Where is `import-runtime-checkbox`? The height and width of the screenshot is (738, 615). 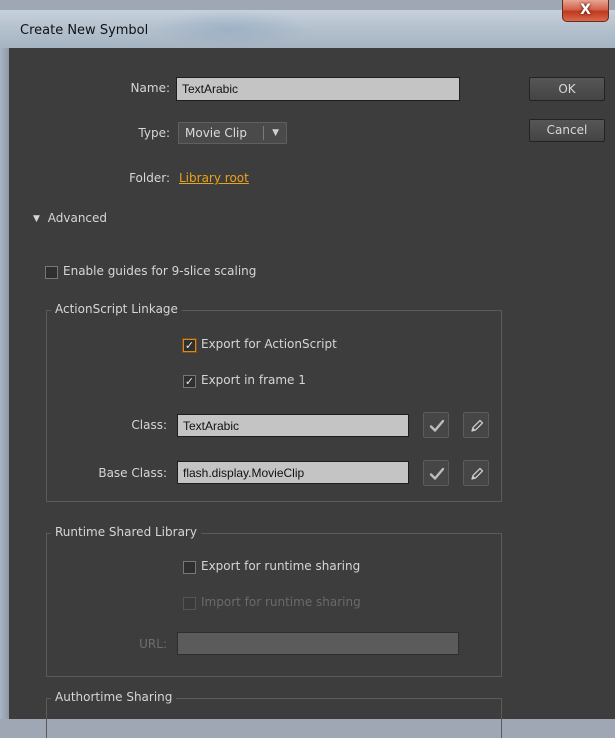
import-runtime-checkbox is located at coordinates (189, 603).